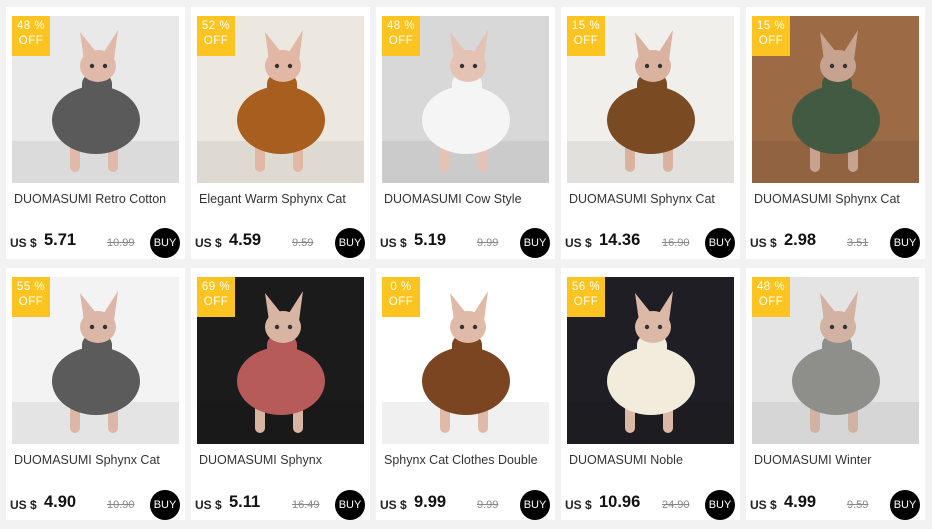  I want to click on discount-badge: 55 % OFF, so click(31, 297).